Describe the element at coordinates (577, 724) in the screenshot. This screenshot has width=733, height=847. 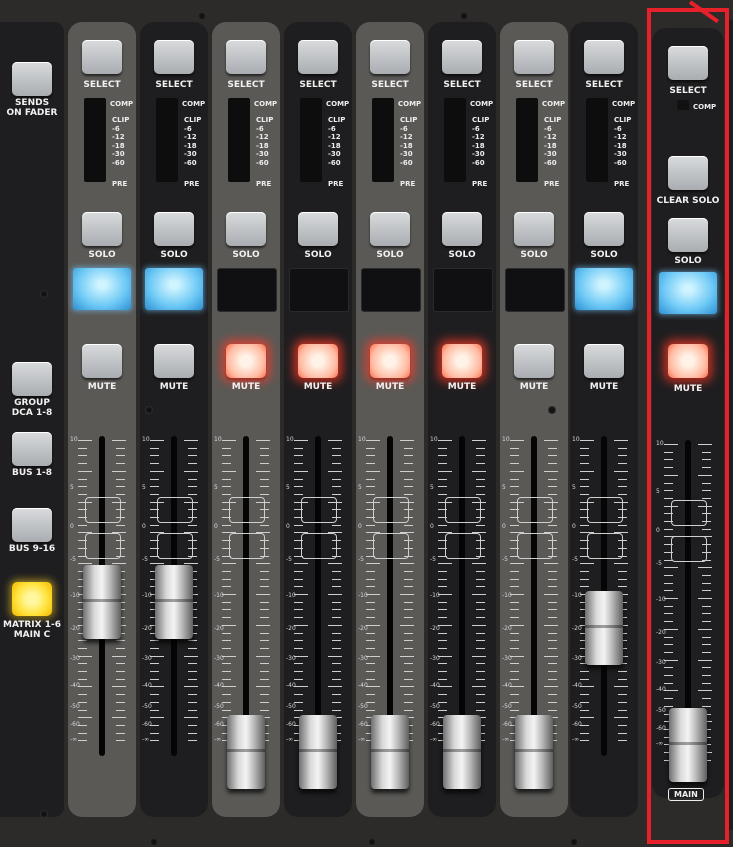
I see `fader-scale-label-8-9: -60` at that location.